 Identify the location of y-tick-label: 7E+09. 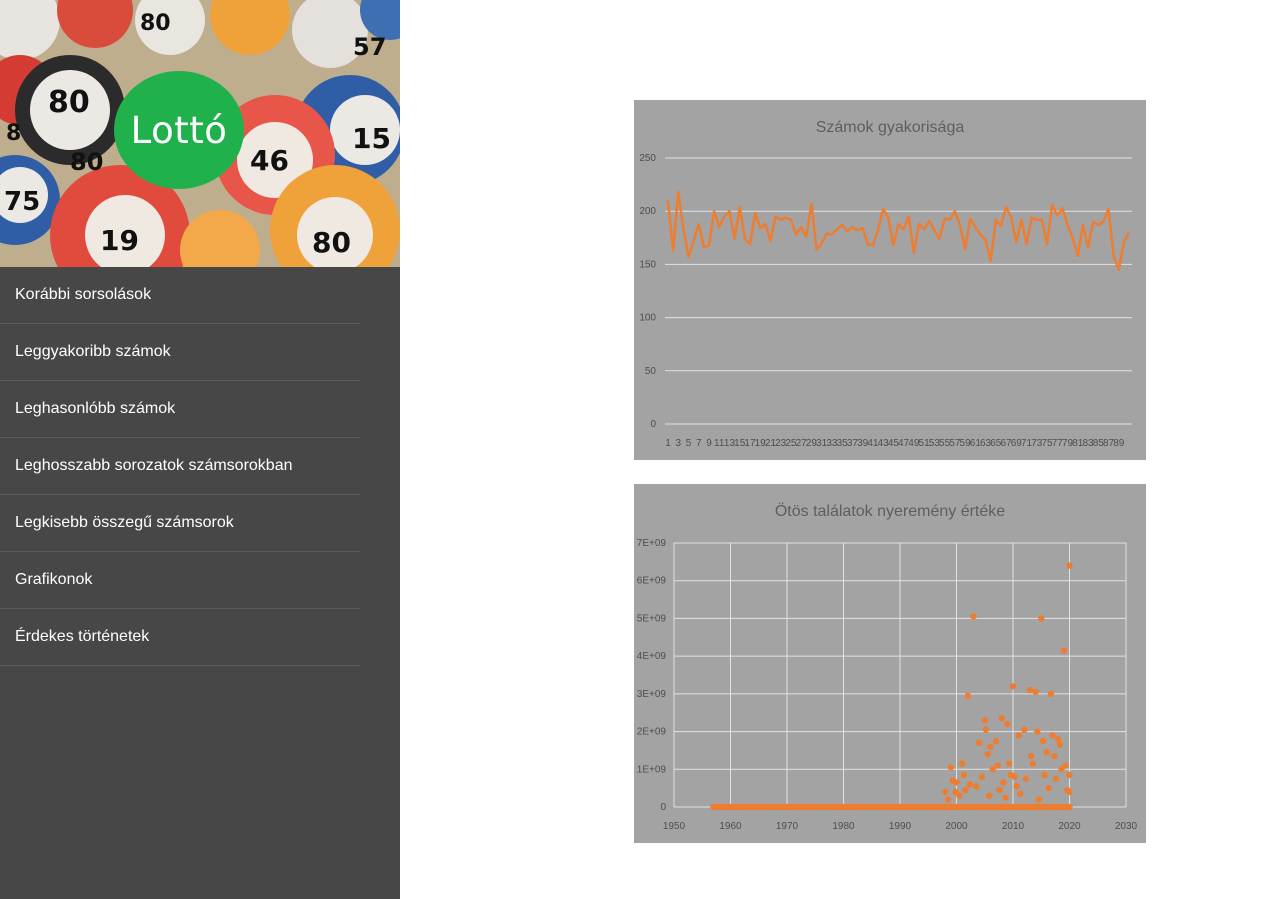
(652, 543).